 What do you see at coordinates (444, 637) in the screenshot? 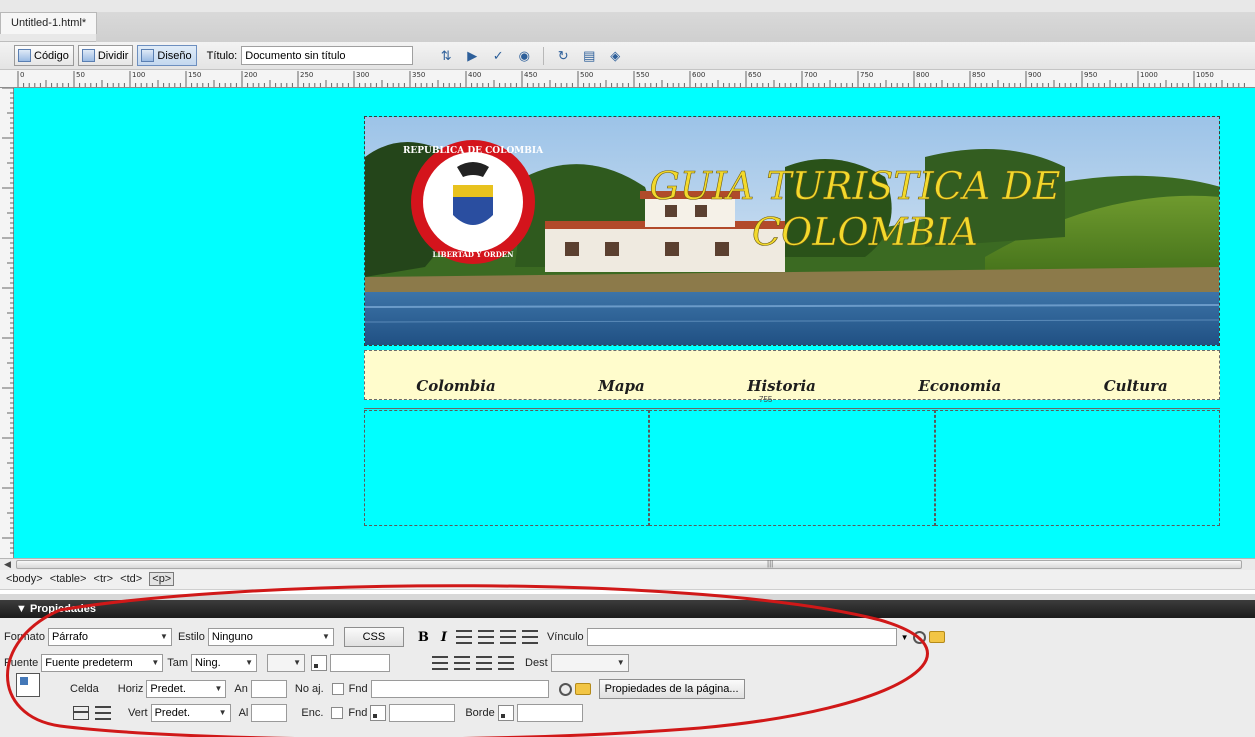
I see `italic-button: I` at bounding box center [444, 637].